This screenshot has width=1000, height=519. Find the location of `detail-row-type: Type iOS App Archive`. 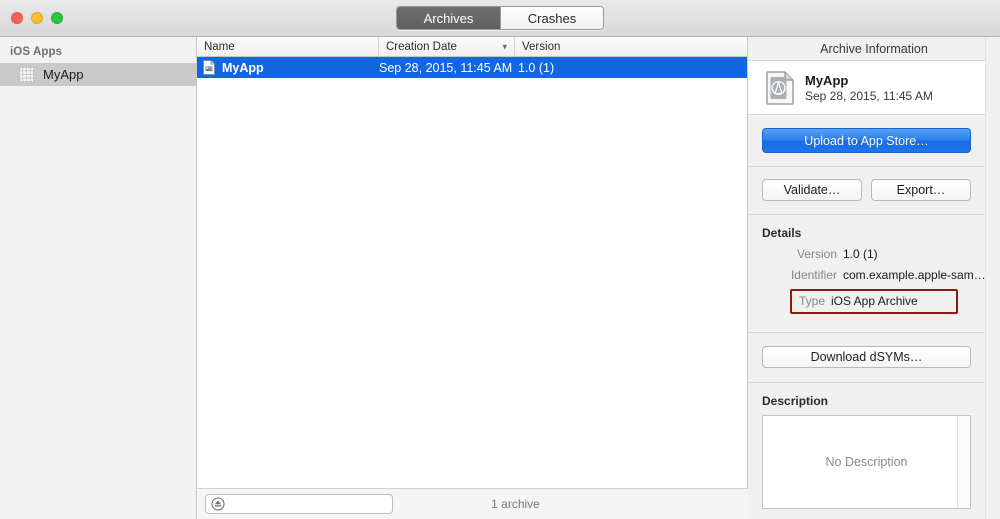

detail-row-type: Type iOS App Archive is located at coordinates (874, 301).